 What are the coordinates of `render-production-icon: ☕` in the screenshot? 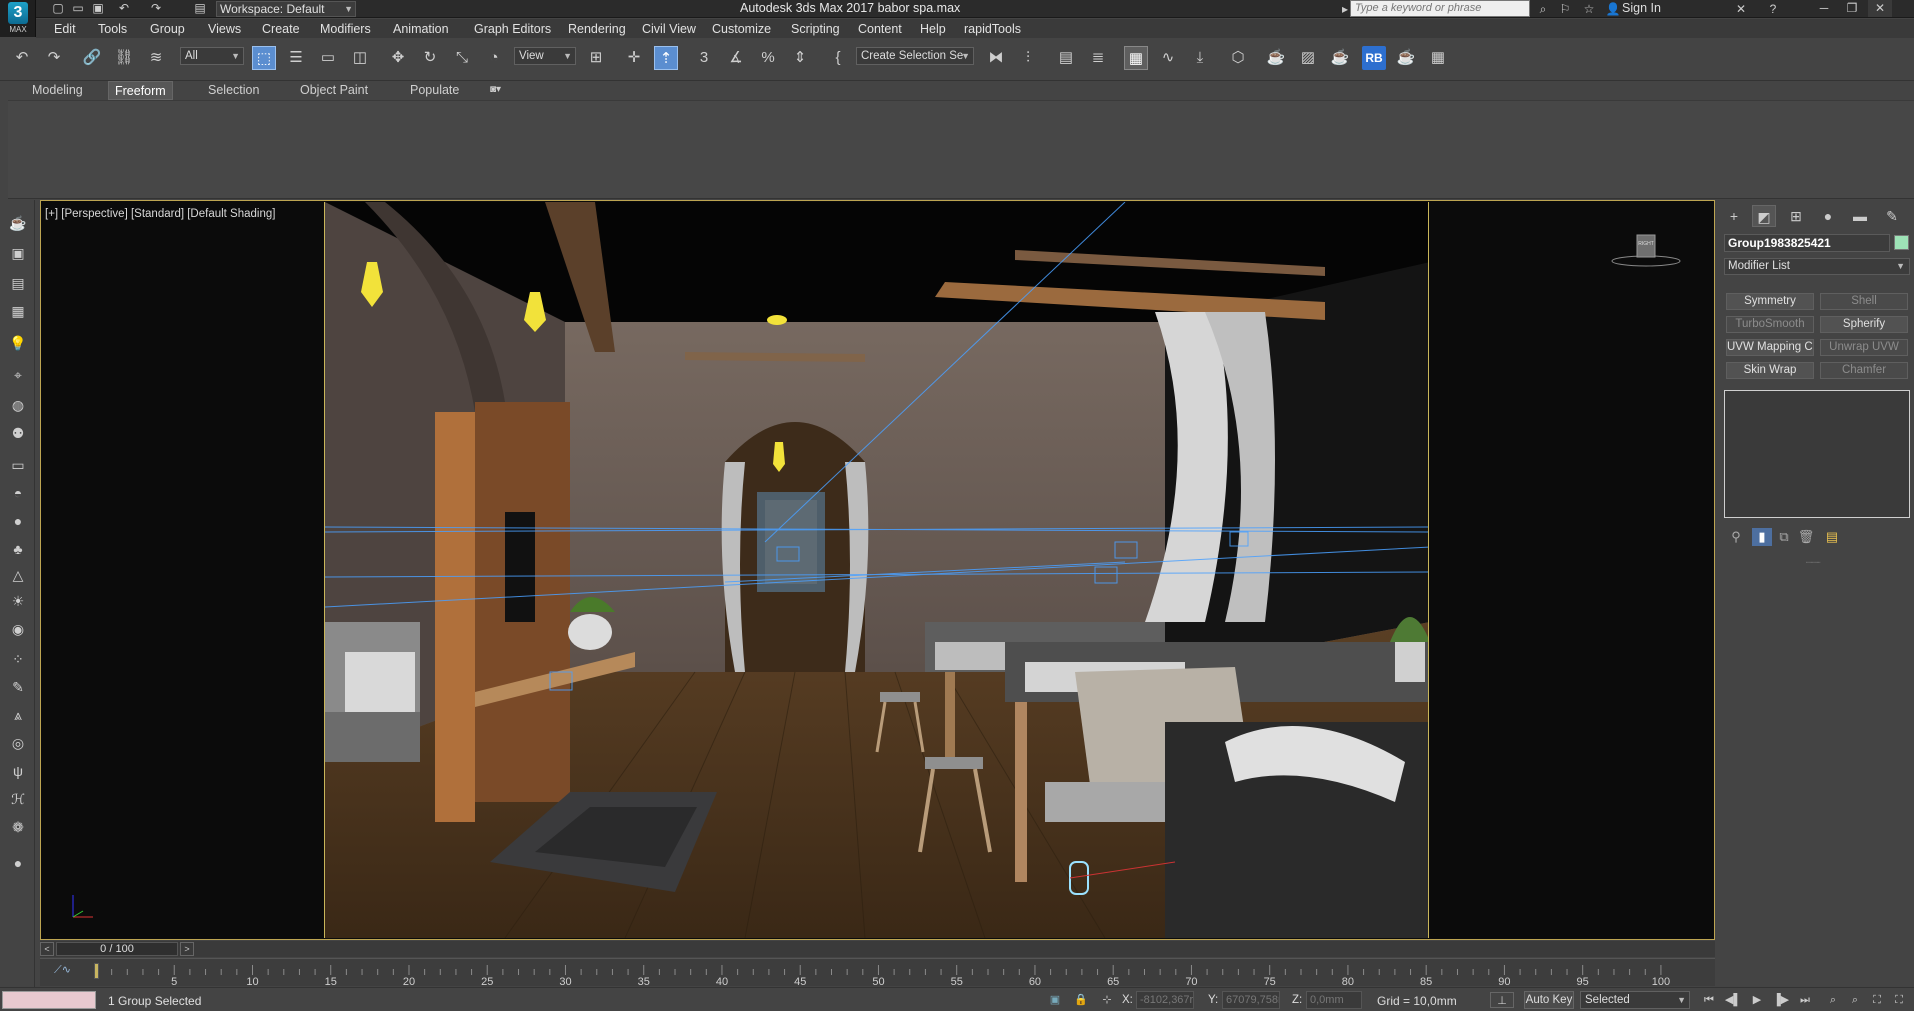 It's located at (1340, 58).